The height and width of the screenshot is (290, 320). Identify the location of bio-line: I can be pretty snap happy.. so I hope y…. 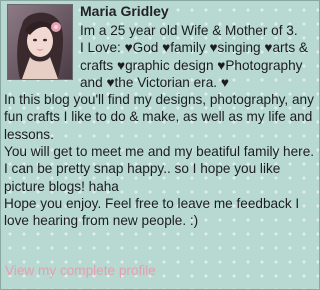
(142, 169).